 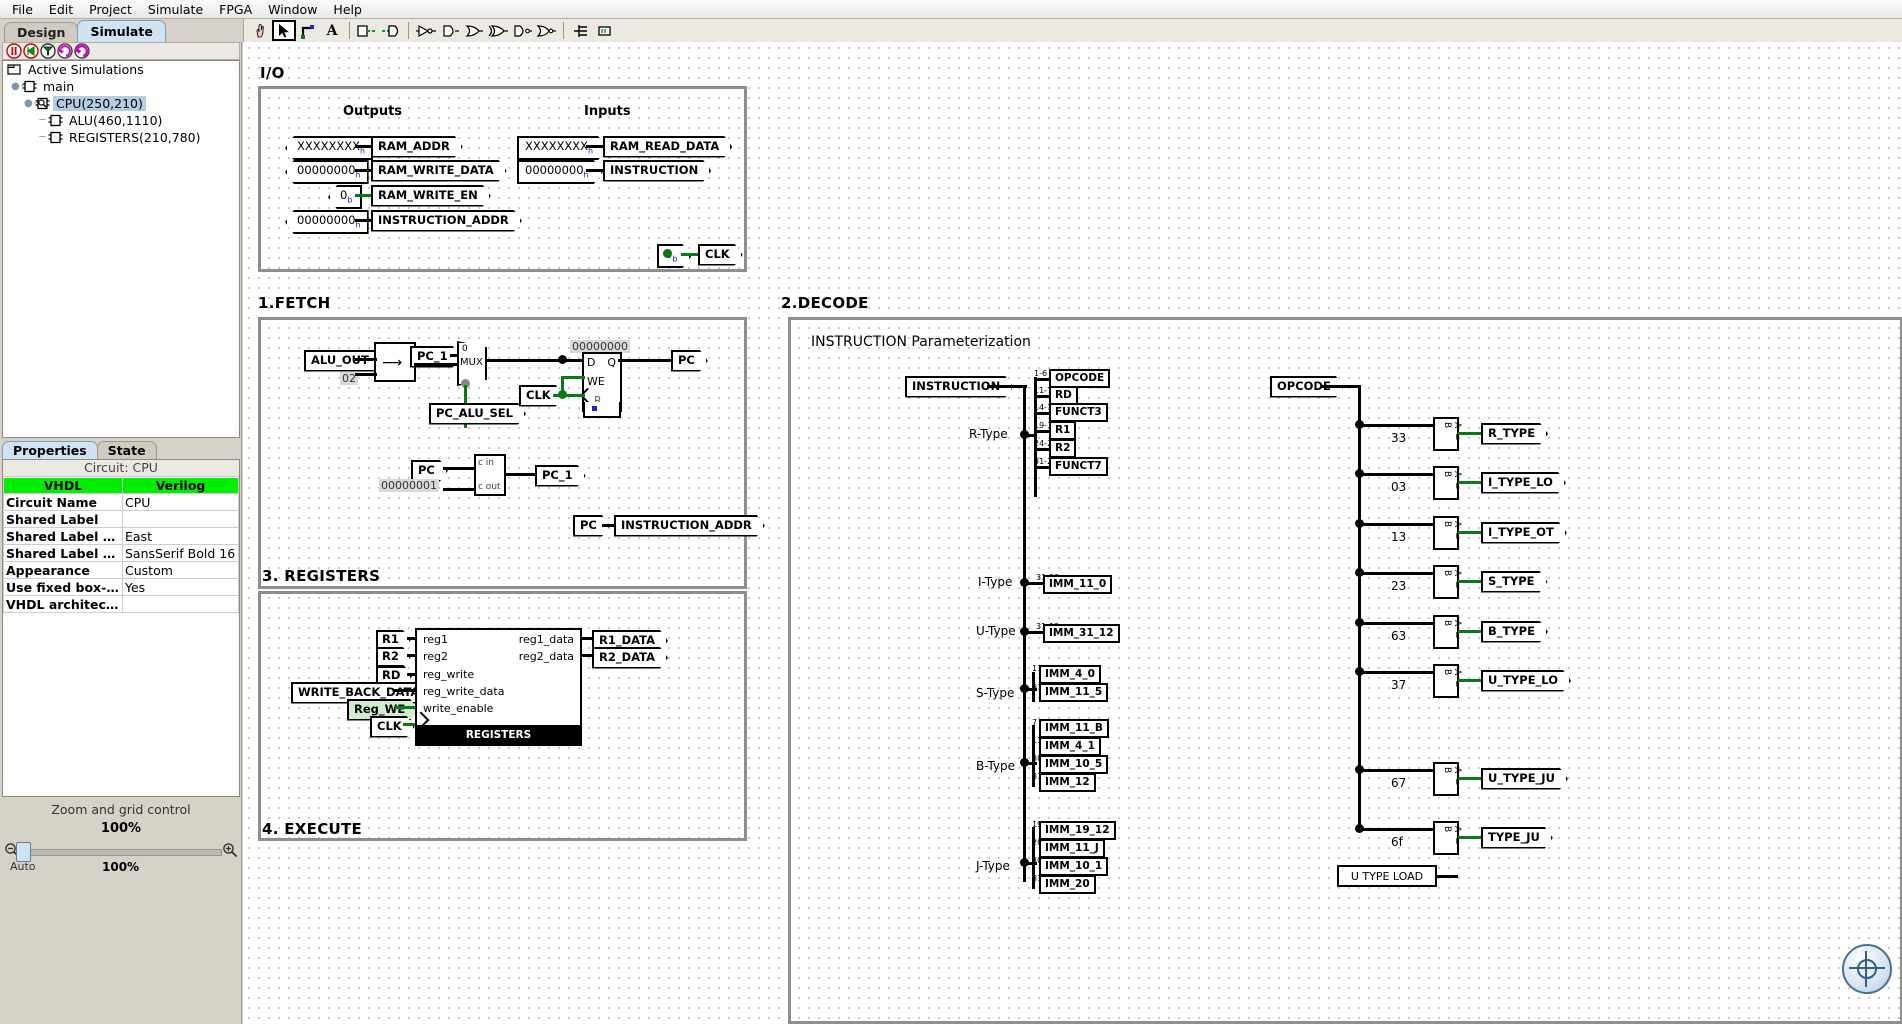 What do you see at coordinates (110, 9) in the screenshot?
I see `menu-project: Project` at bounding box center [110, 9].